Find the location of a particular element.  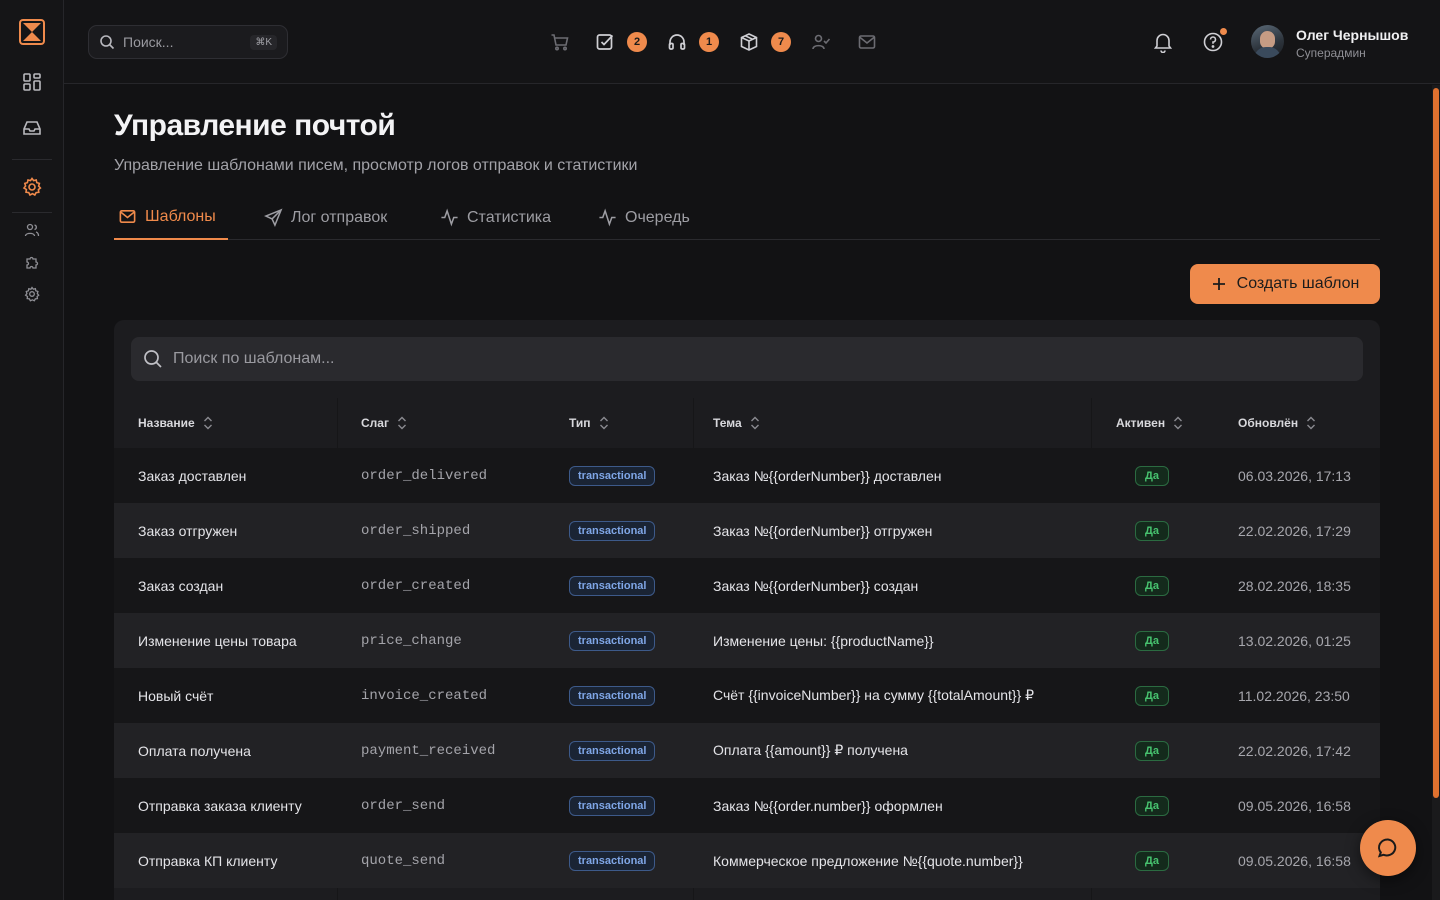

tab-label: Статистика is located at coordinates (509, 217).